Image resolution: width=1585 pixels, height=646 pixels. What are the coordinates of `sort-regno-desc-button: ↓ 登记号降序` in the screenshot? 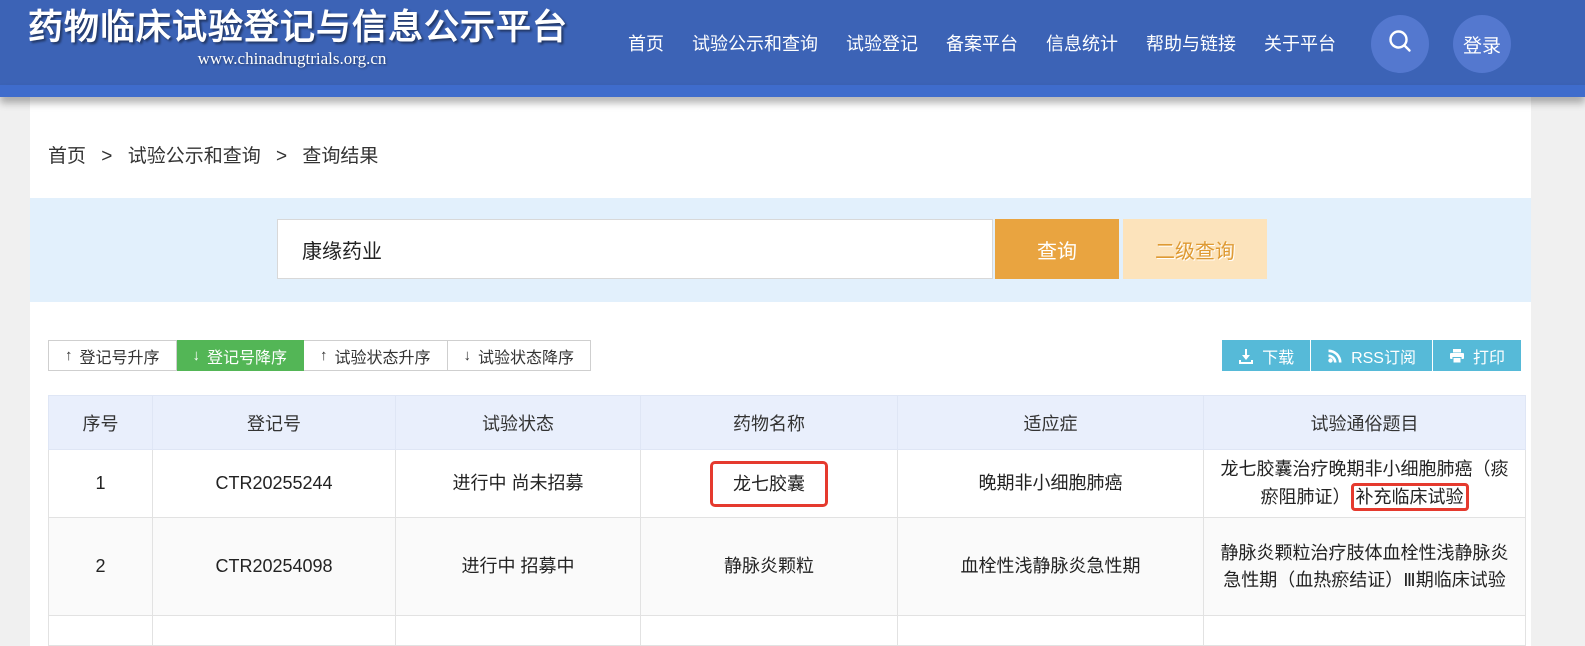 It's located at (240, 355).